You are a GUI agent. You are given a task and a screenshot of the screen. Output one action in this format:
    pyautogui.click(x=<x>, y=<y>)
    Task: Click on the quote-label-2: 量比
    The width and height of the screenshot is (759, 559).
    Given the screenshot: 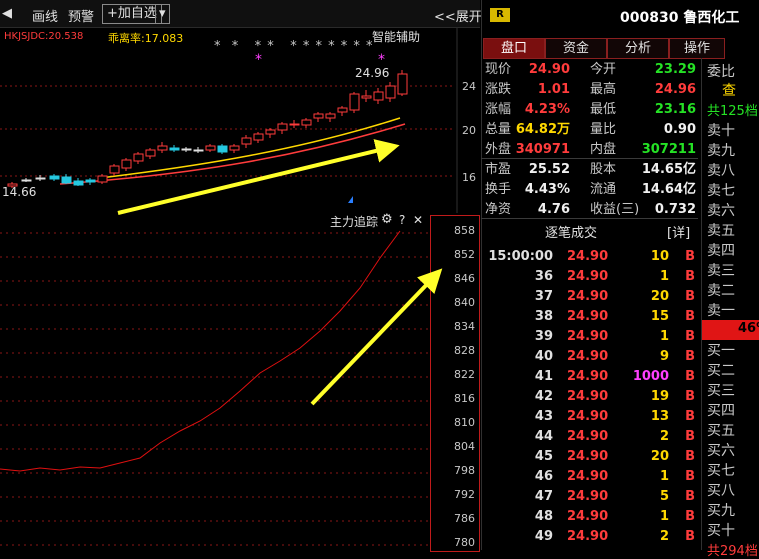 What is the action you would take?
    pyautogui.click(x=603, y=129)
    